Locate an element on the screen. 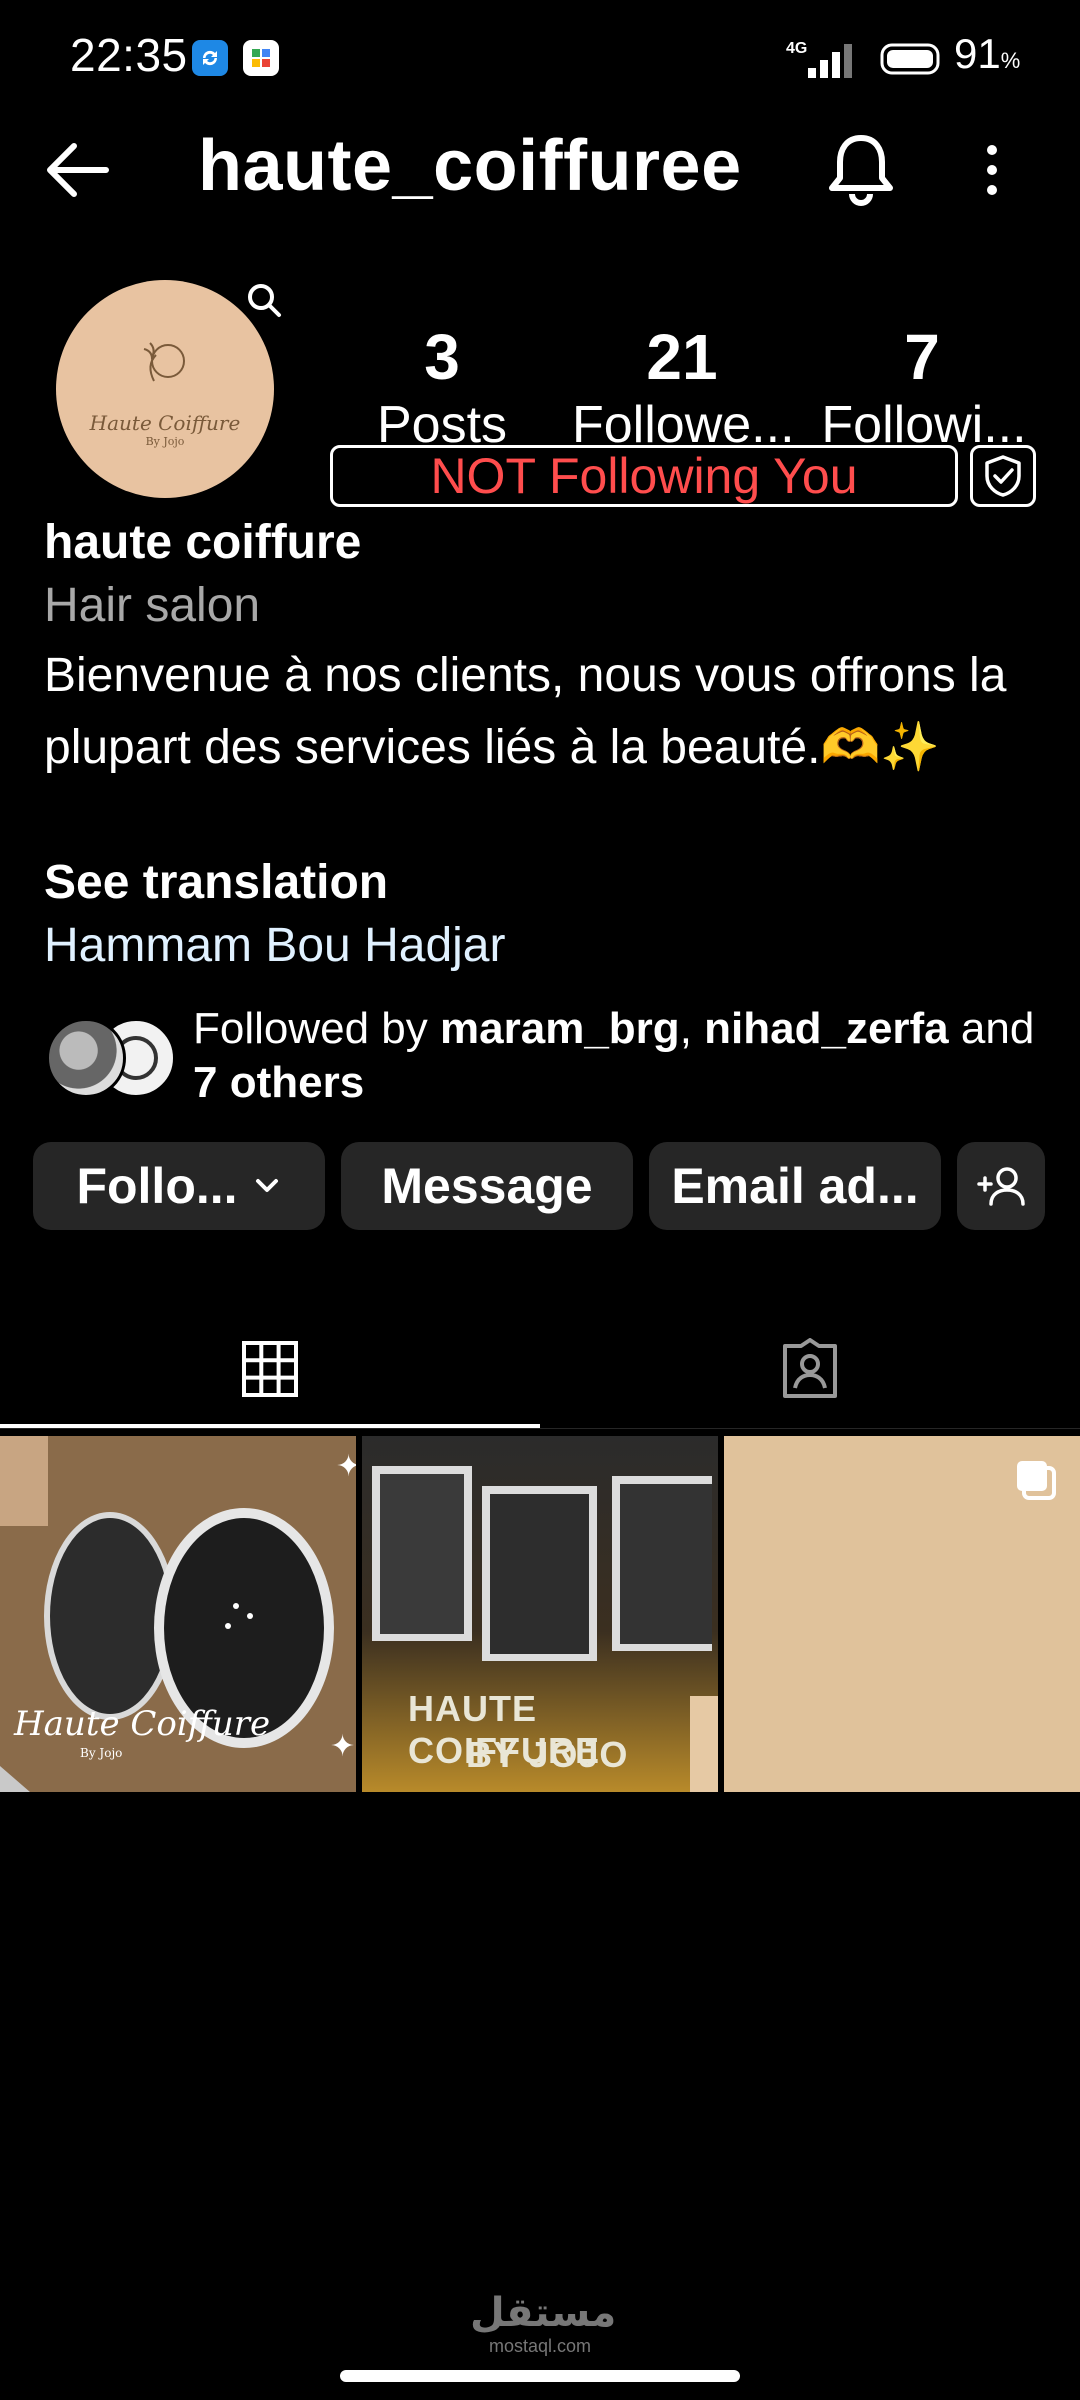 The height and width of the screenshot is (2400, 1080). battery-unit: % is located at coordinates (1010, 60).